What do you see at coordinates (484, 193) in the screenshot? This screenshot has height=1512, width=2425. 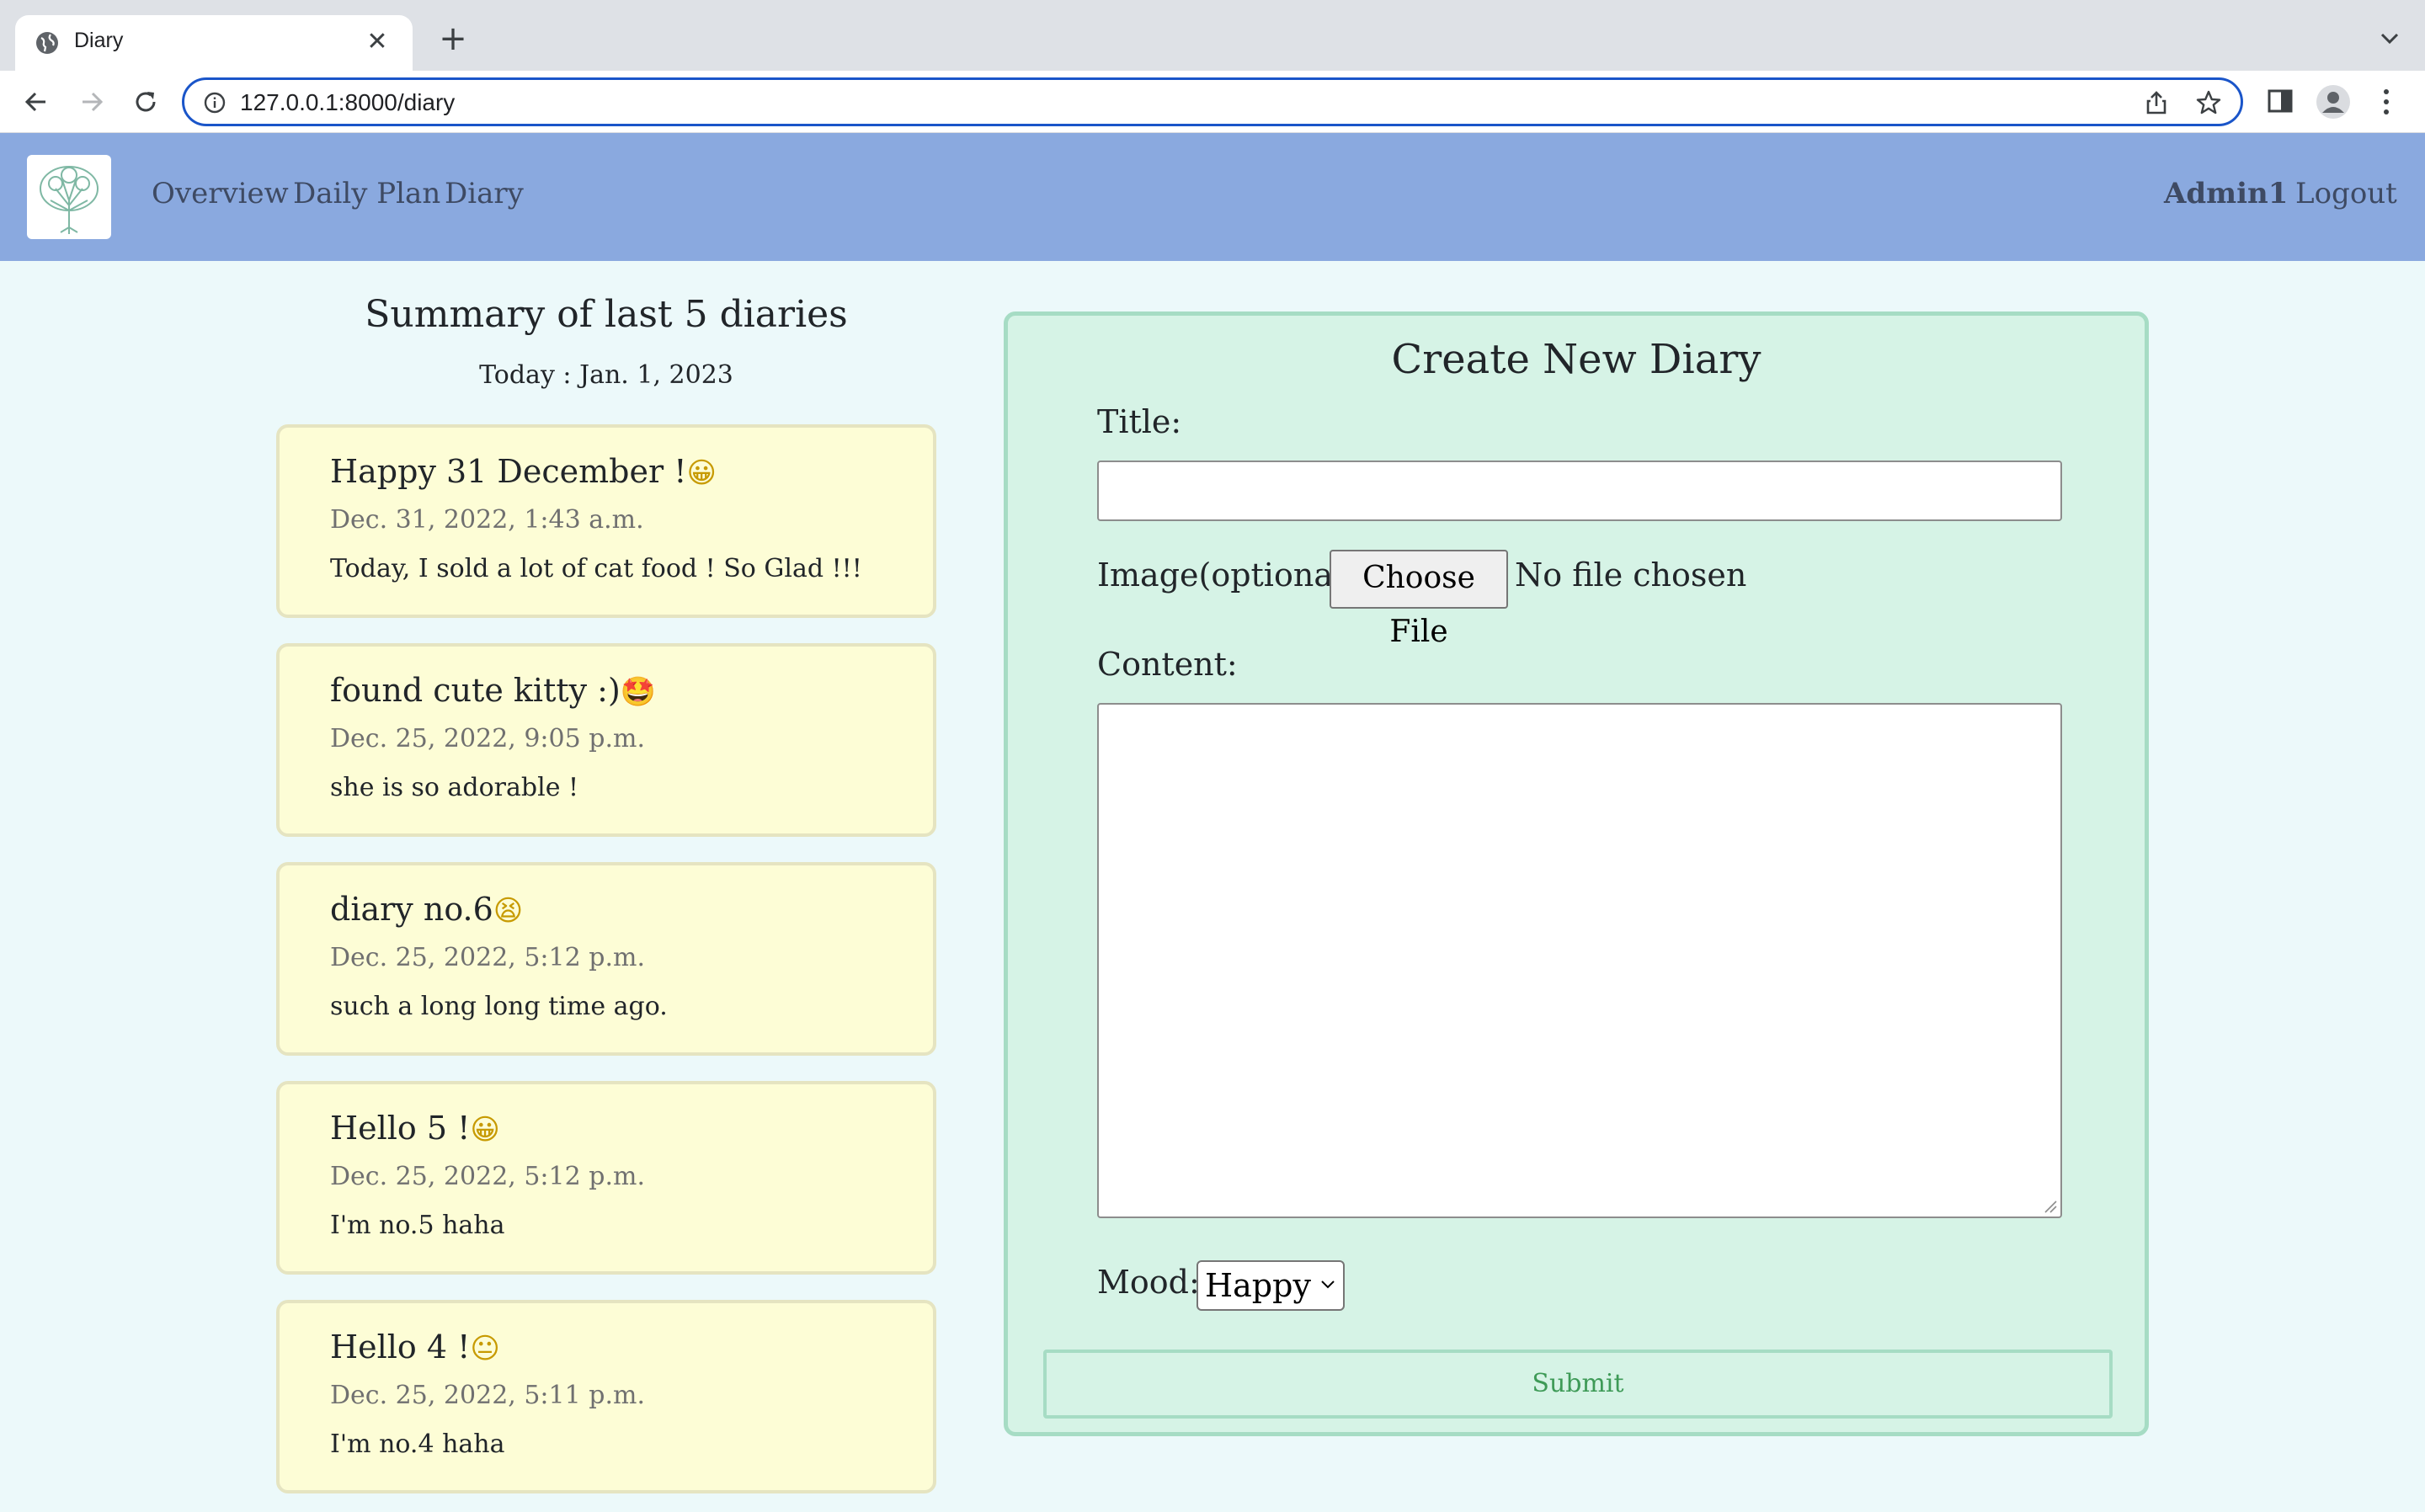 I see `nav-diary-link: Diary` at bounding box center [484, 193].